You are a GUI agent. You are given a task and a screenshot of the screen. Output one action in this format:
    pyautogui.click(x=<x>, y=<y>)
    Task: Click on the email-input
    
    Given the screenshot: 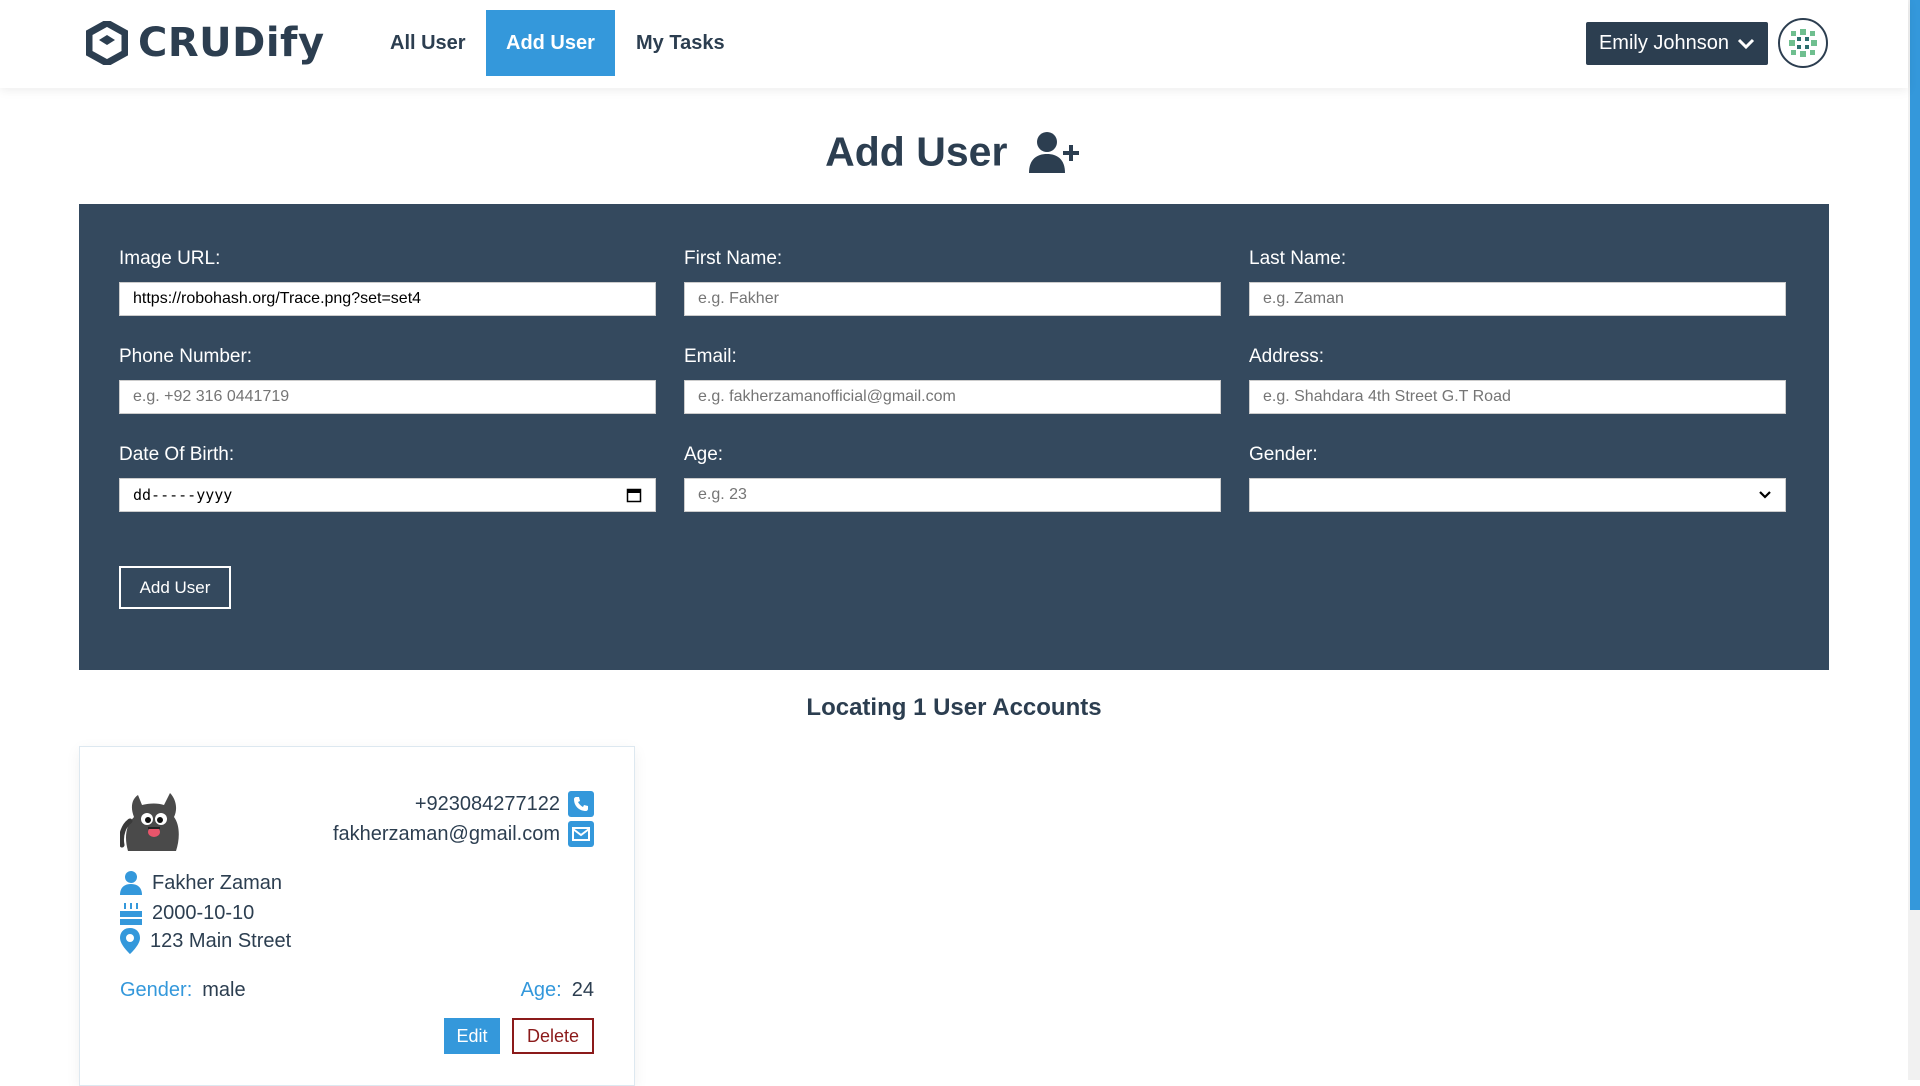 What is the action you would take?
    pyautogui.click(x=952, y=397)
    